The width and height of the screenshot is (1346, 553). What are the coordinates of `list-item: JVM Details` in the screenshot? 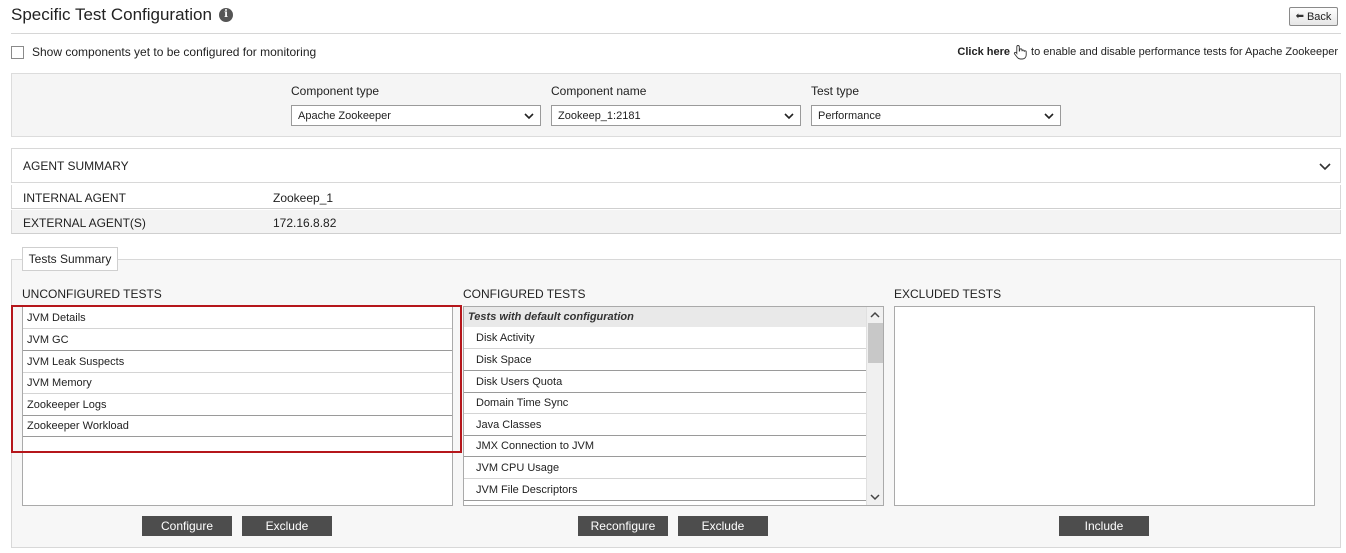 It's located at (237, 318).